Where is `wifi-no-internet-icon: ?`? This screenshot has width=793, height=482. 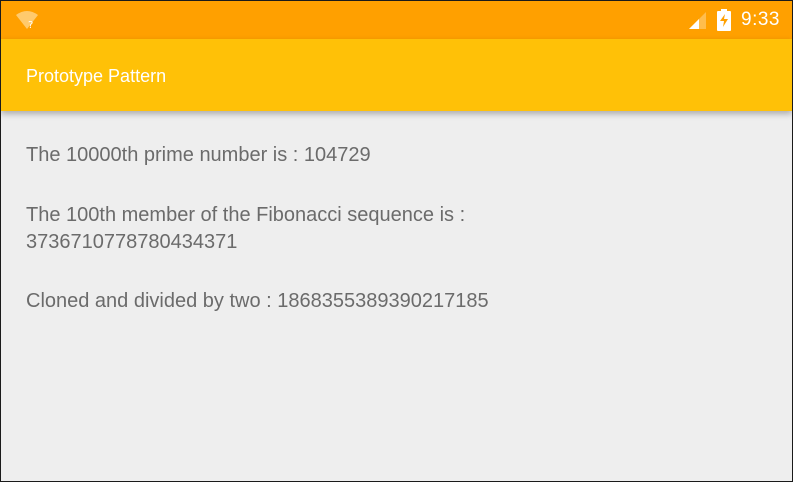
wifi-no-internet-icon: ? is located at coordinates (27, 20).